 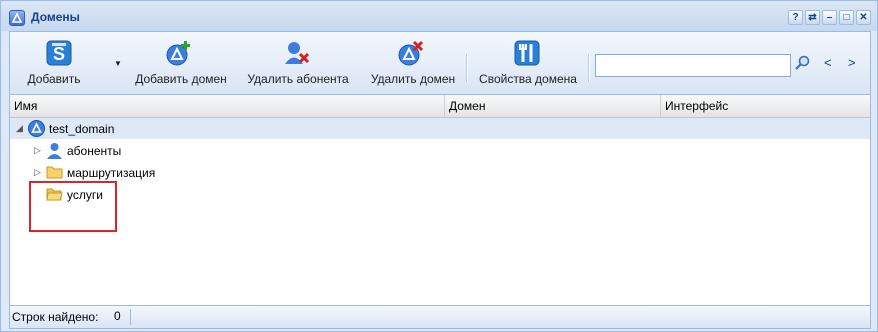 I want to click on delete-subscriber-label: Удалить абонента, so click(x=298, y=79).